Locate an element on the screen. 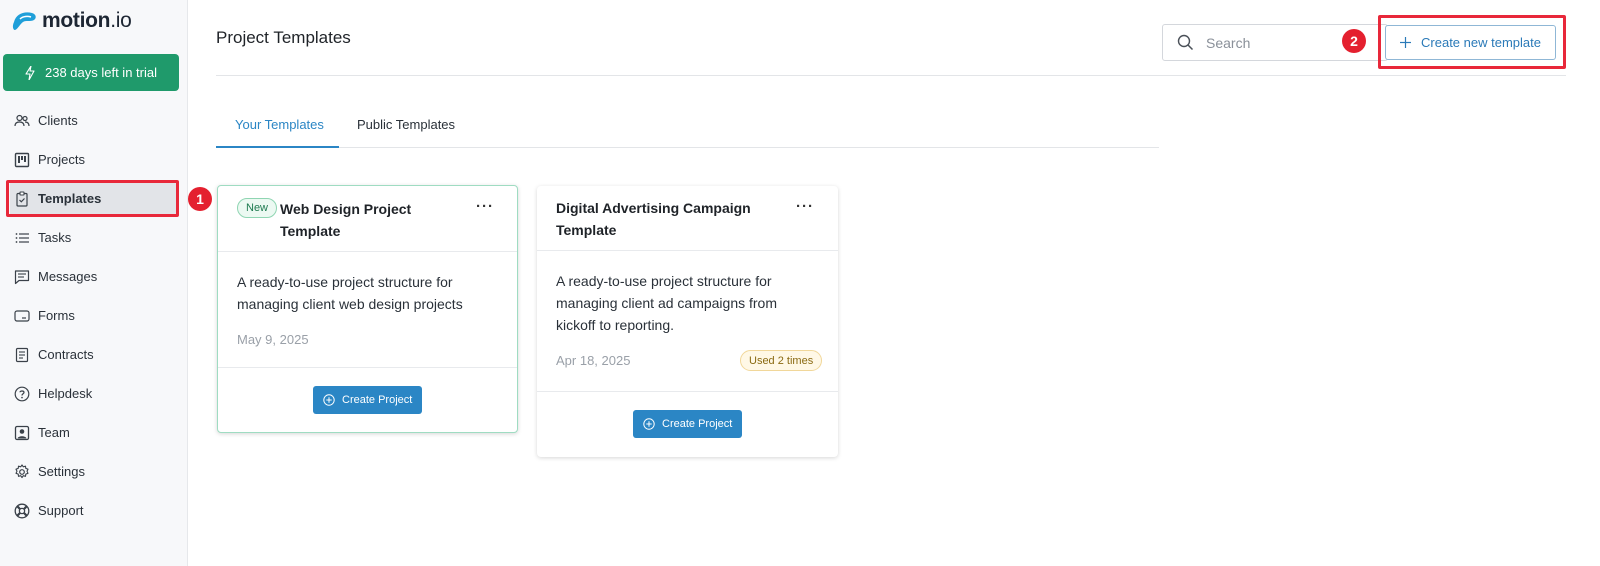  logo-text: motion.io is located at coordinates (87, 20).